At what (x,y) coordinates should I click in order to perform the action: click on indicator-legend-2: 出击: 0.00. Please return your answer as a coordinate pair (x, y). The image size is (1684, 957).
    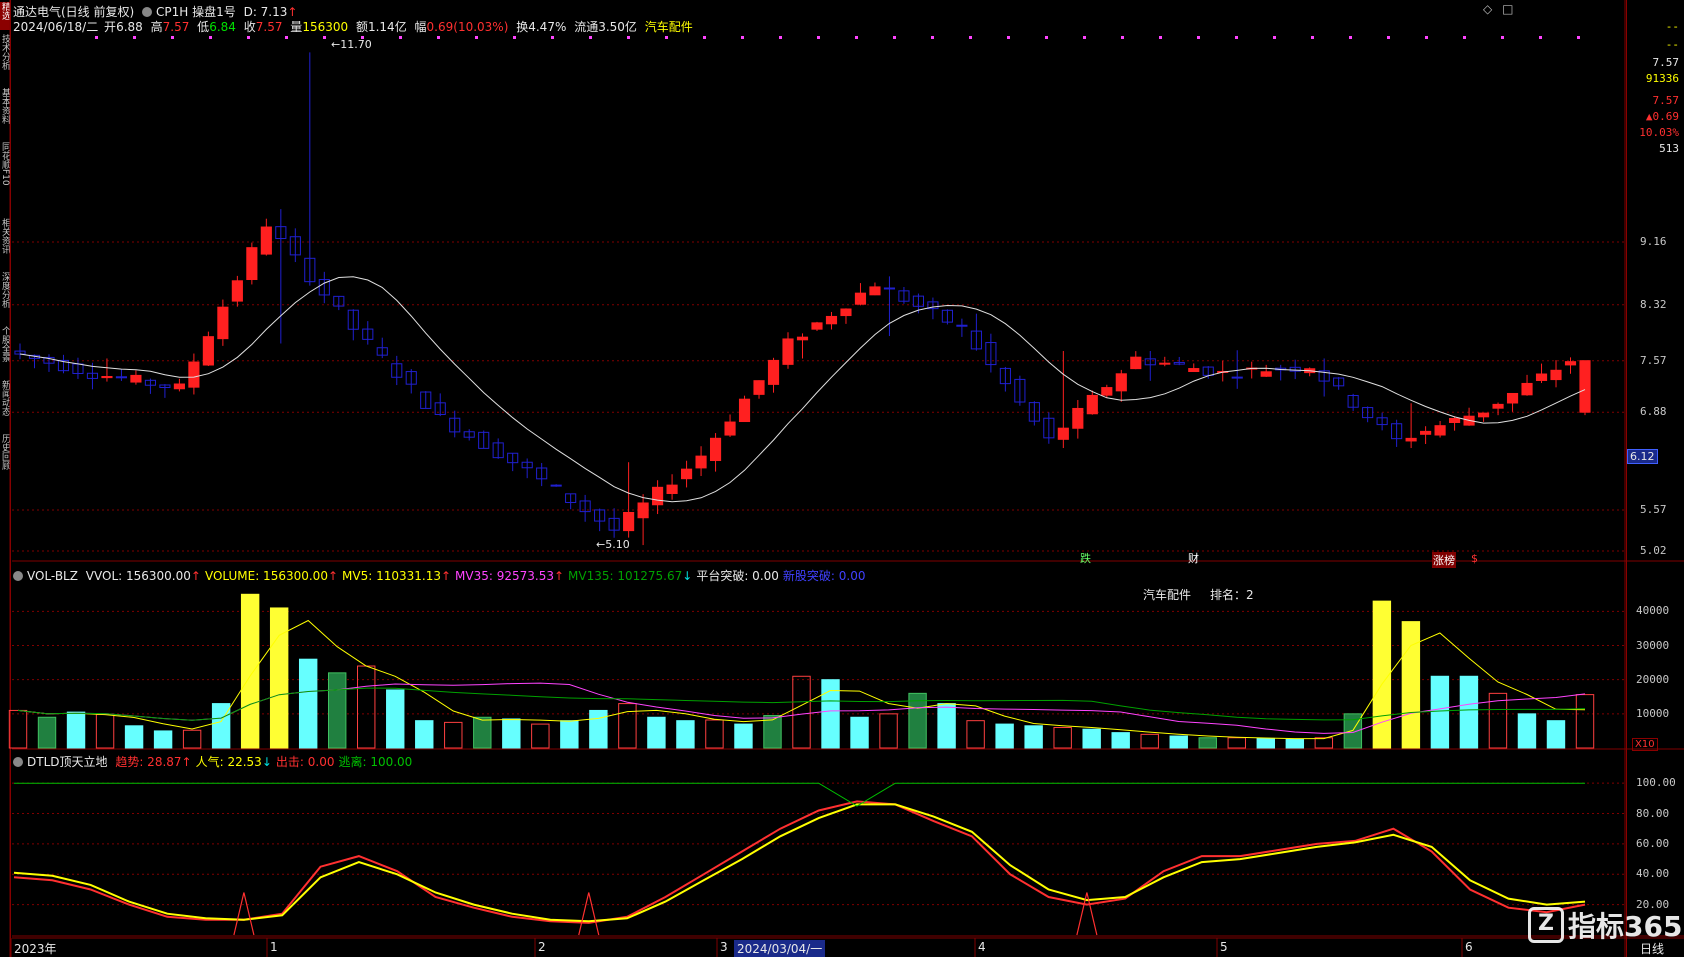
    Looking at the image, I should click on (305, 762).